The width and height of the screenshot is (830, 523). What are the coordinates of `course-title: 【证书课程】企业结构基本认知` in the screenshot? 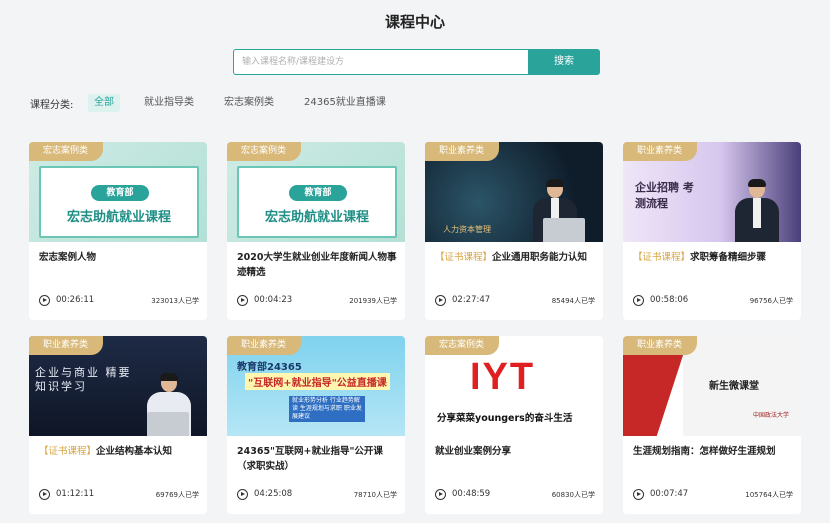 It's located at (119, 451).